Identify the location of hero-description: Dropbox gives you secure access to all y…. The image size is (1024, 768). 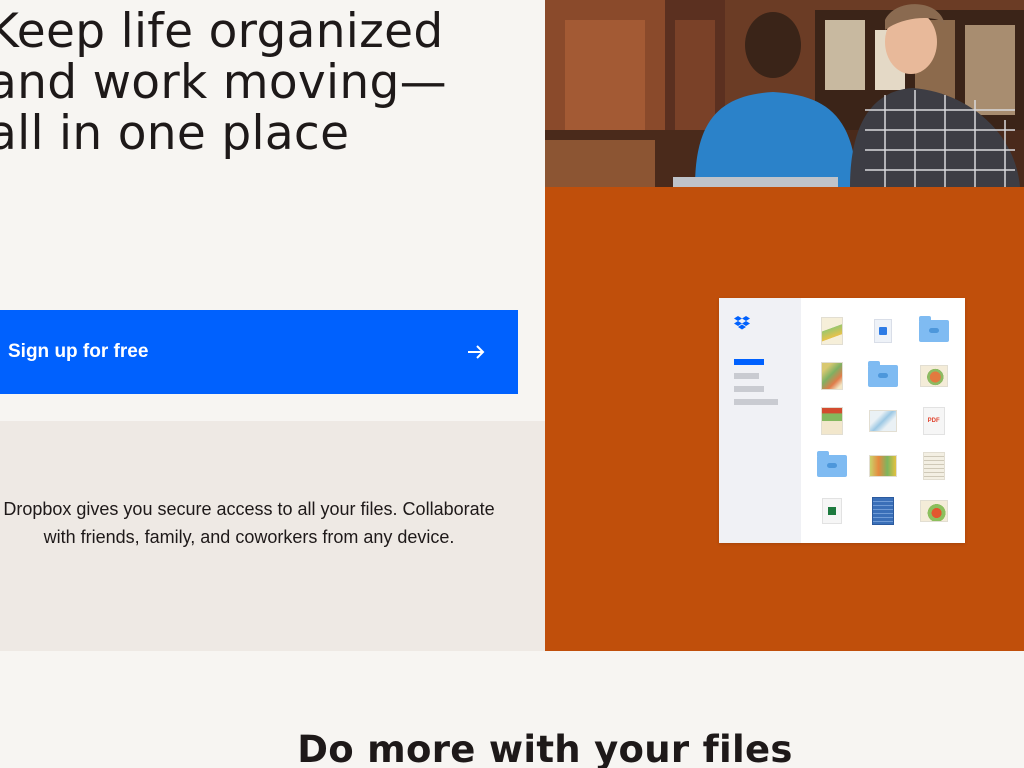
(249, 523).